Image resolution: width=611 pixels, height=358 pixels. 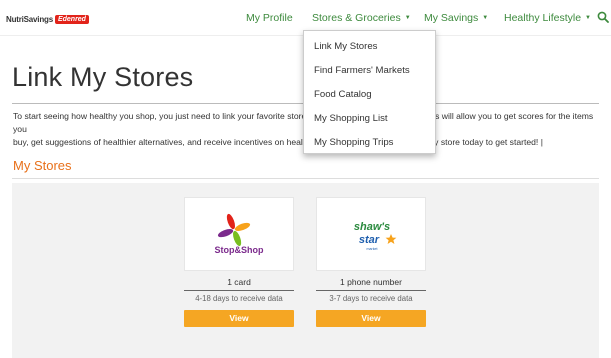 I want to click on stop-and-shop-logo-mark: Stop&Shop, so click(x=239, y=234).